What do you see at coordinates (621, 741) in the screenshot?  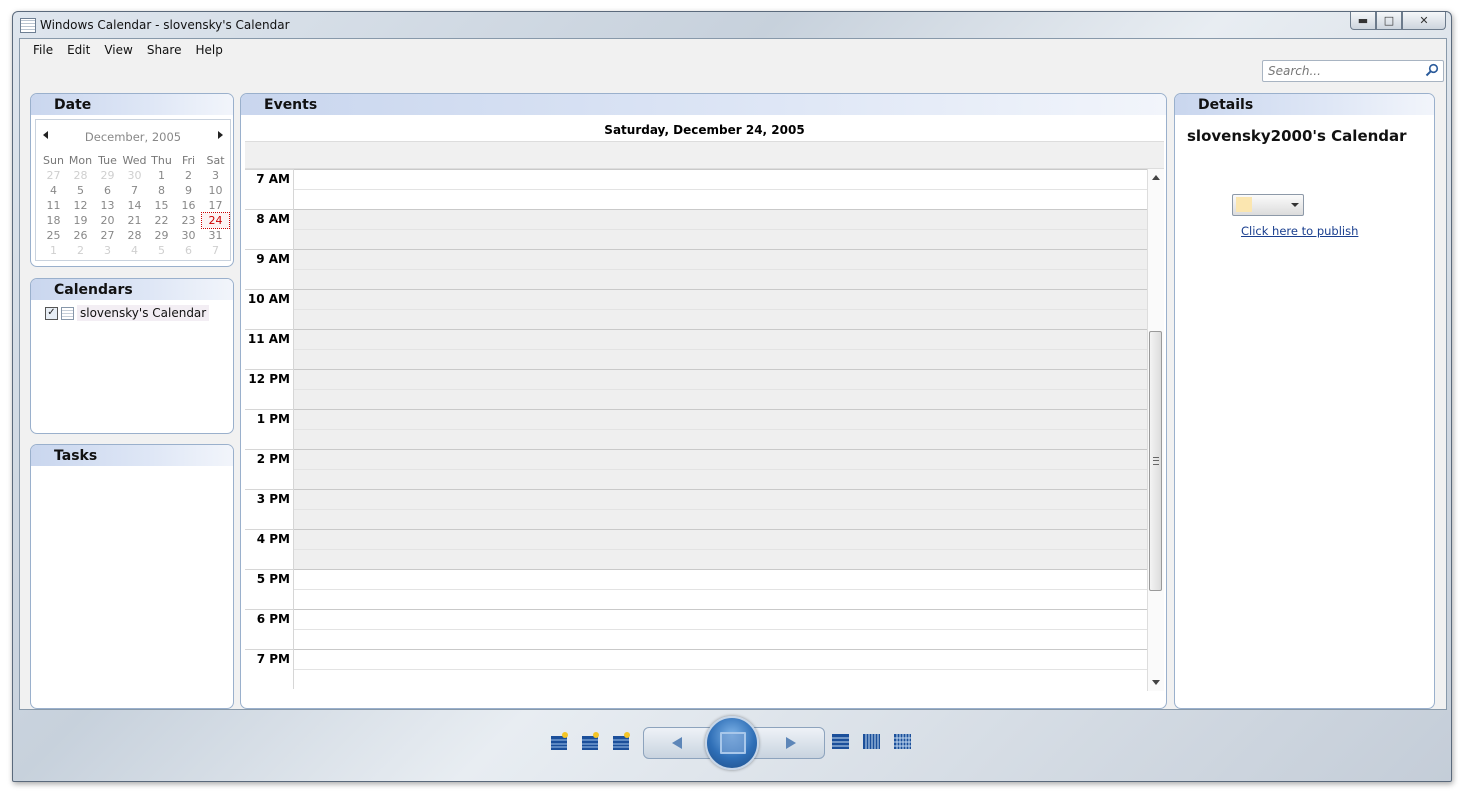 I see `new-calendar-icon` at bounding box center [621, 741].